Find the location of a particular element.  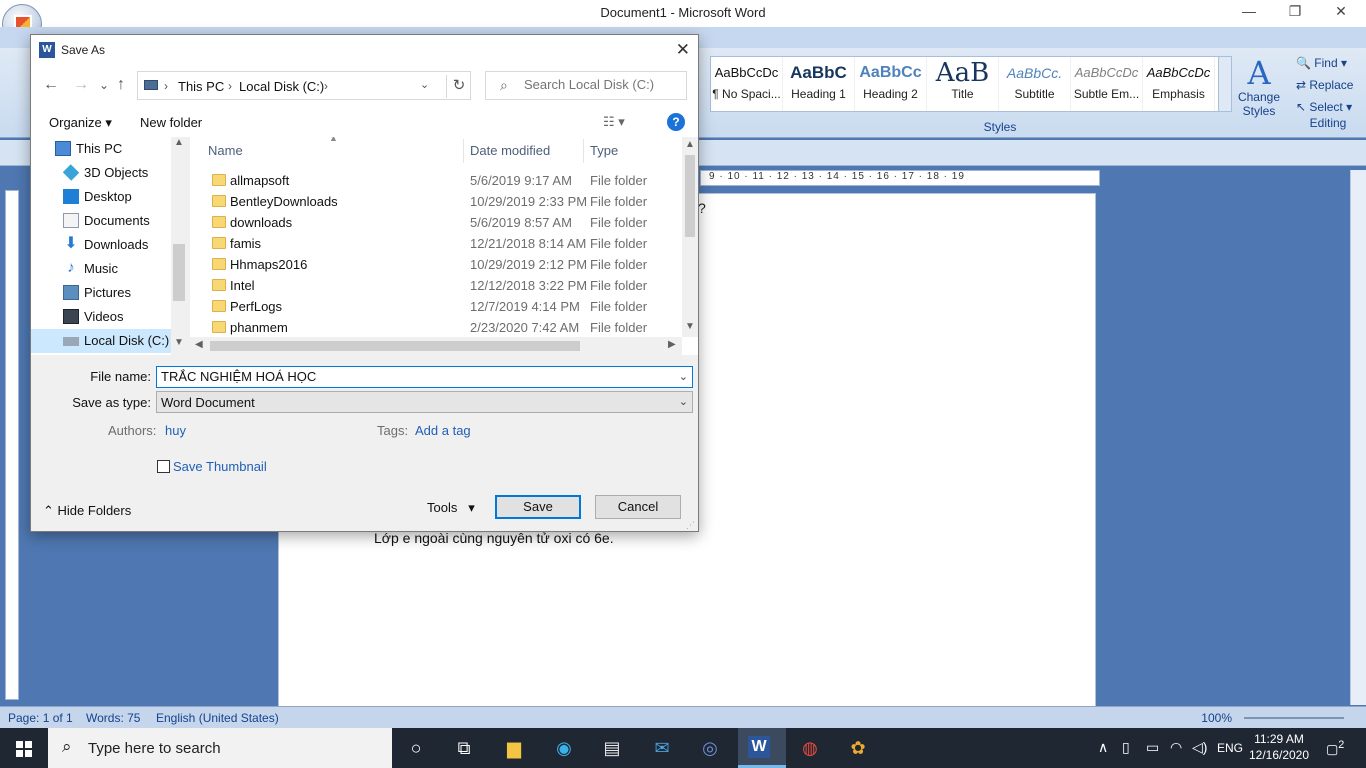

chrome-icon: ◍ is located at coordinates (810, 748).